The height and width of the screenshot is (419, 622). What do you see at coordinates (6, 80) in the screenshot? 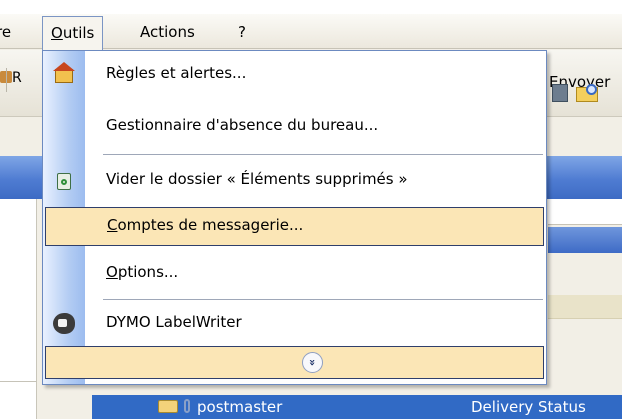
I see `toolbar-separator` at bounding box center [6, 80].